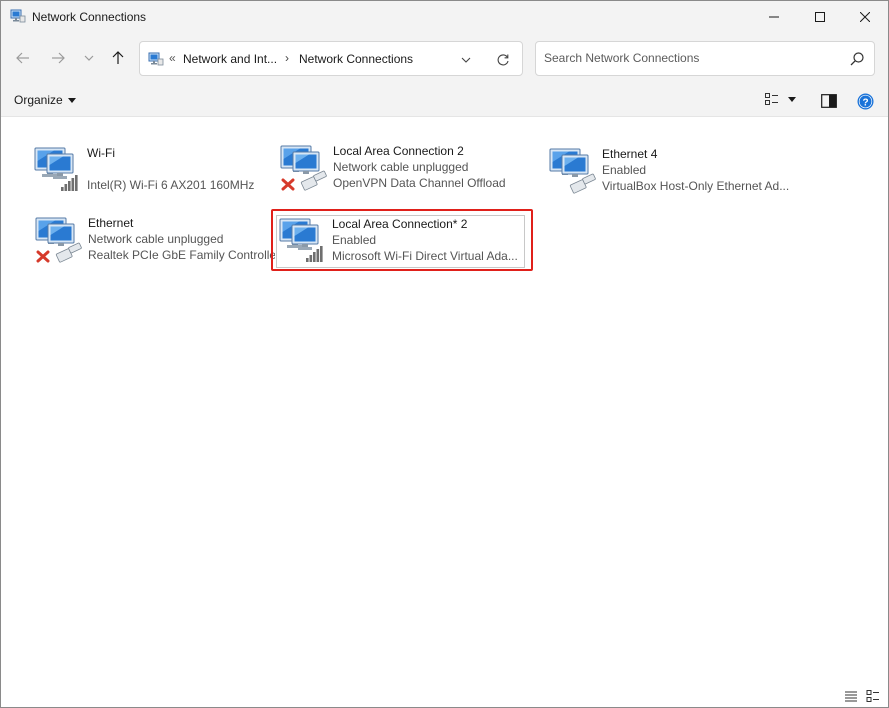  I want to click on breadcrumb-overflow: «, so click(172, 58).